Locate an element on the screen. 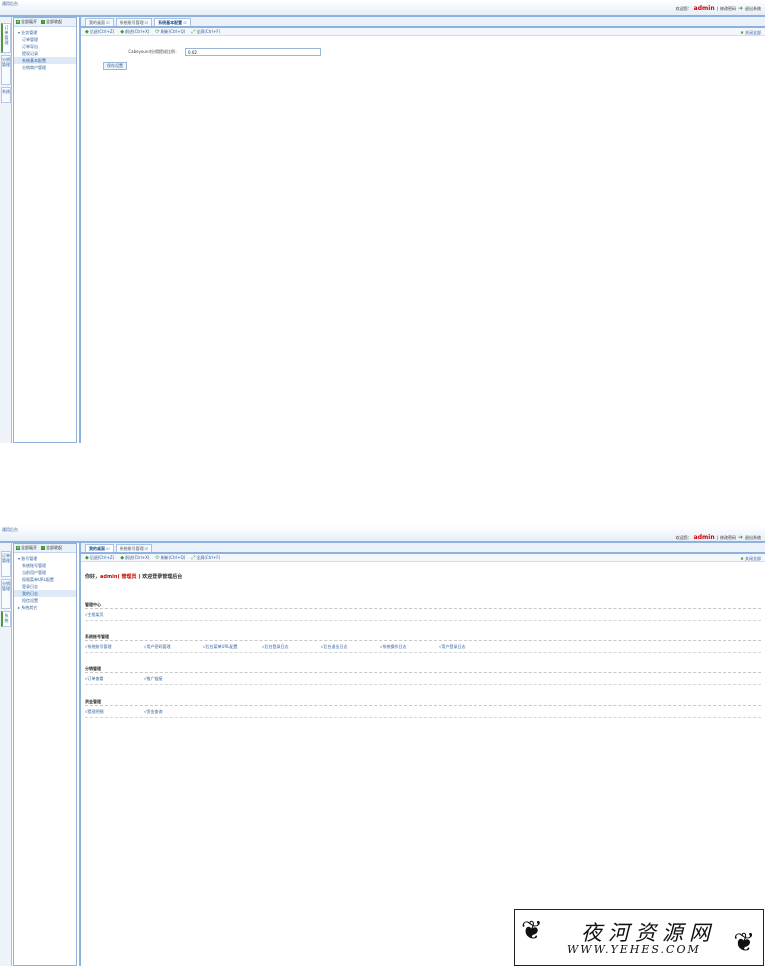  menu-tree: ▾ 业务管理 订单管理 订单导出 提现记录 系统基本配置 分销商户管理 is located at coordinates (45, 49).